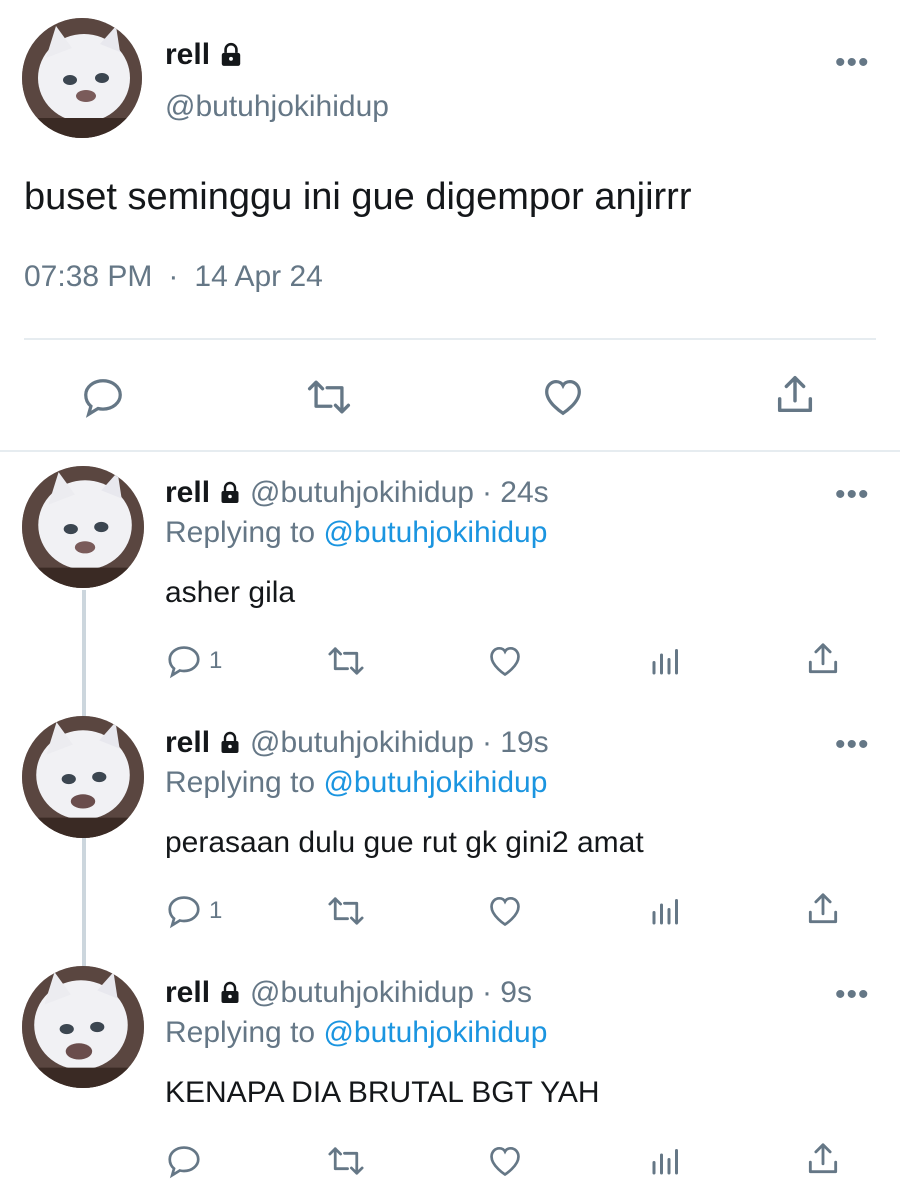  Describe the element at coordinates (358, 197) in the screenshot. I see `tweet-text: buset seminggu ini gue digempor anjirrr` at that location.